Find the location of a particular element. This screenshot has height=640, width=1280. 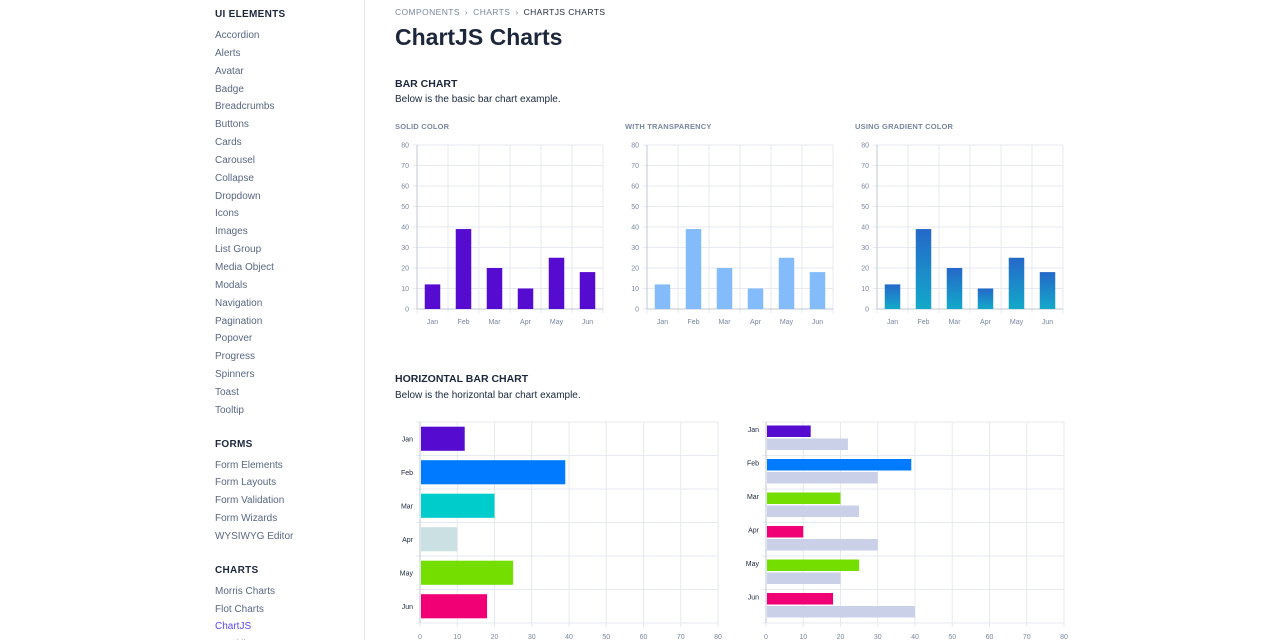

x-tick-label: 80 is located at coordinates (718, 637).